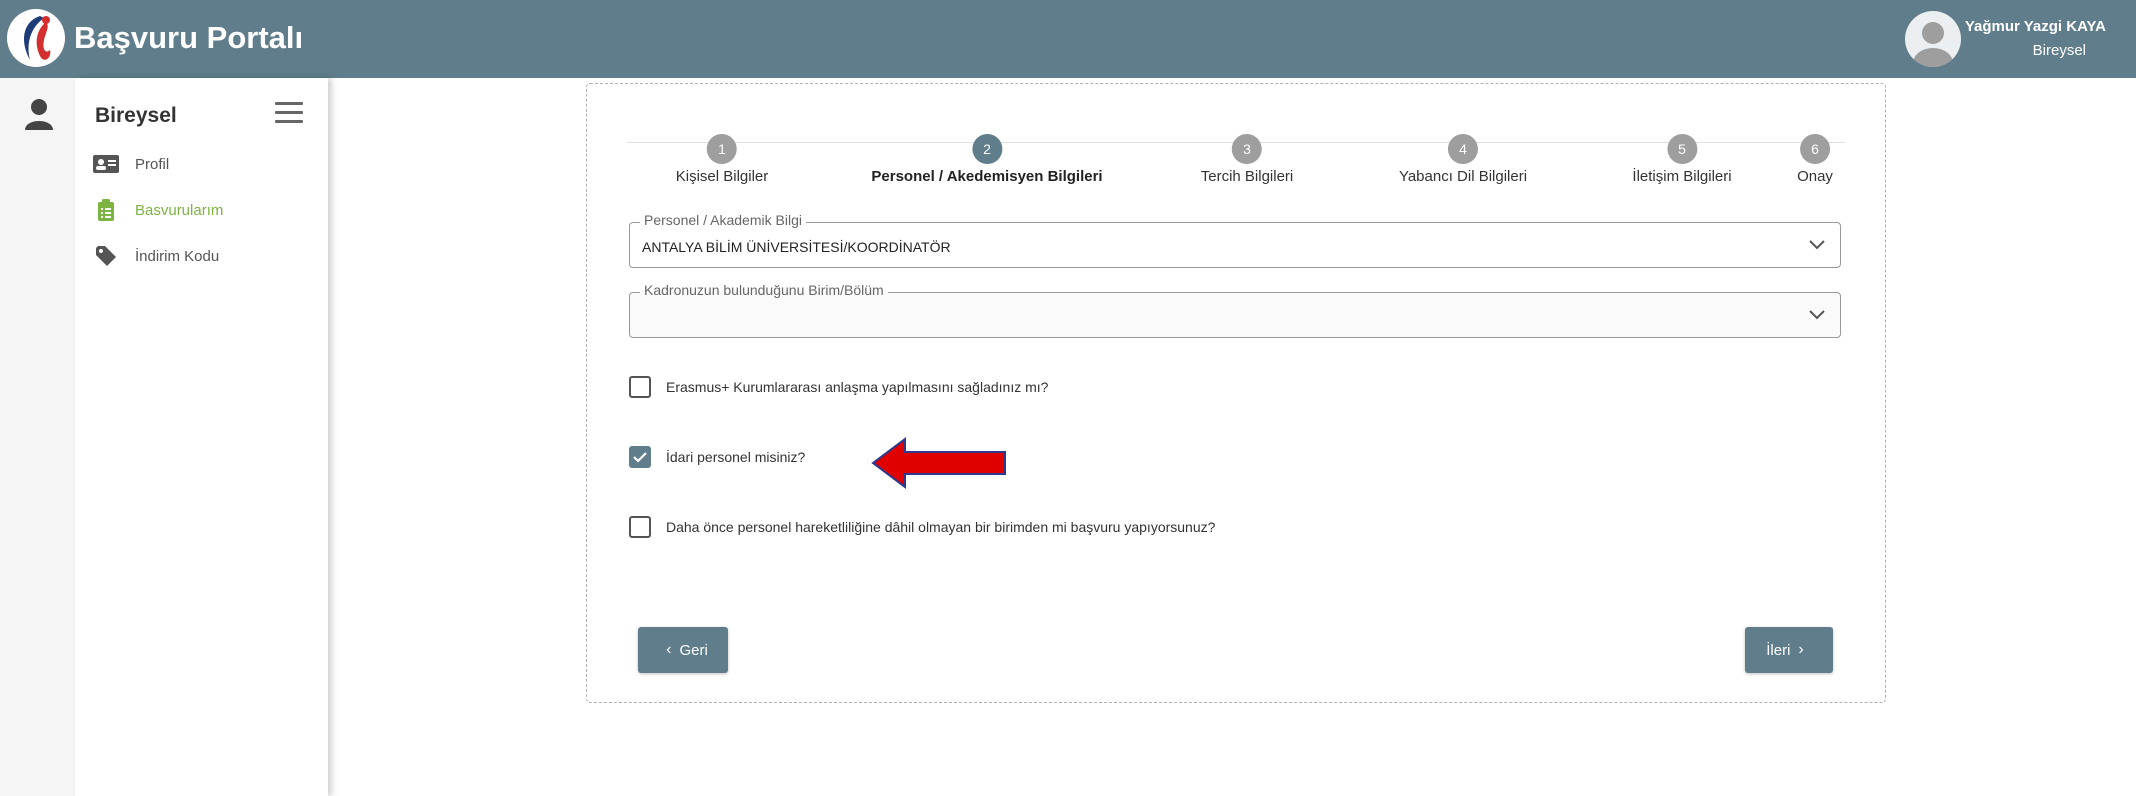 The height and width of the screenshot is (796, 2136). What do you see at coordinates (723, 220) in the screenshot?
I see `field-label: Personel / Akademik Bilgi` at bounding box center [723, 220].